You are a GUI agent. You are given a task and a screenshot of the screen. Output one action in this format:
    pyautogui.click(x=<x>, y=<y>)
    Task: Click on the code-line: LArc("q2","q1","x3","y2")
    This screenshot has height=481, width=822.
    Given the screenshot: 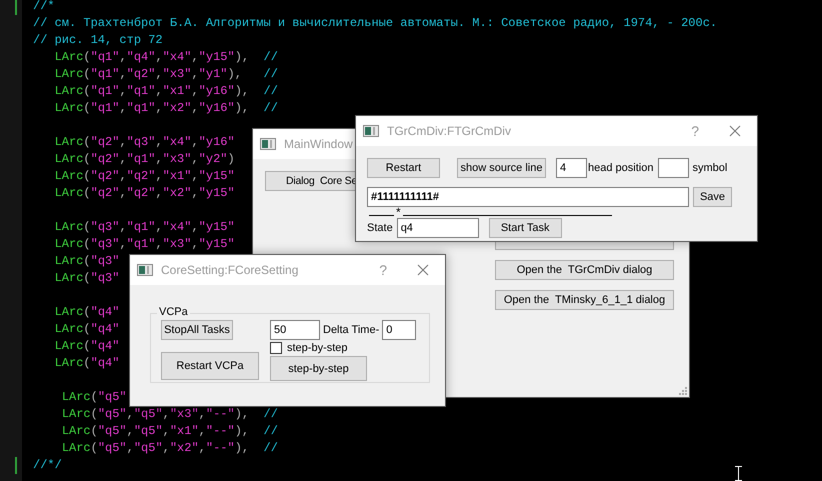 What is the action you would take?
    pyautogui.click(x=144, y=159)
    